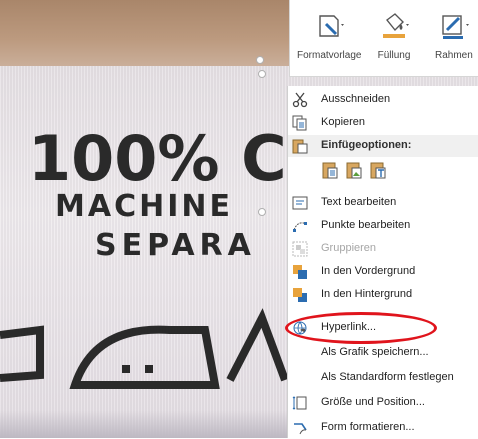 The image size is (478, 439). What do you see at coordinates (359, 202) in the screenshot?
I see `menu-item-label: Text bearbeiten` at bounding box center [359, 202].